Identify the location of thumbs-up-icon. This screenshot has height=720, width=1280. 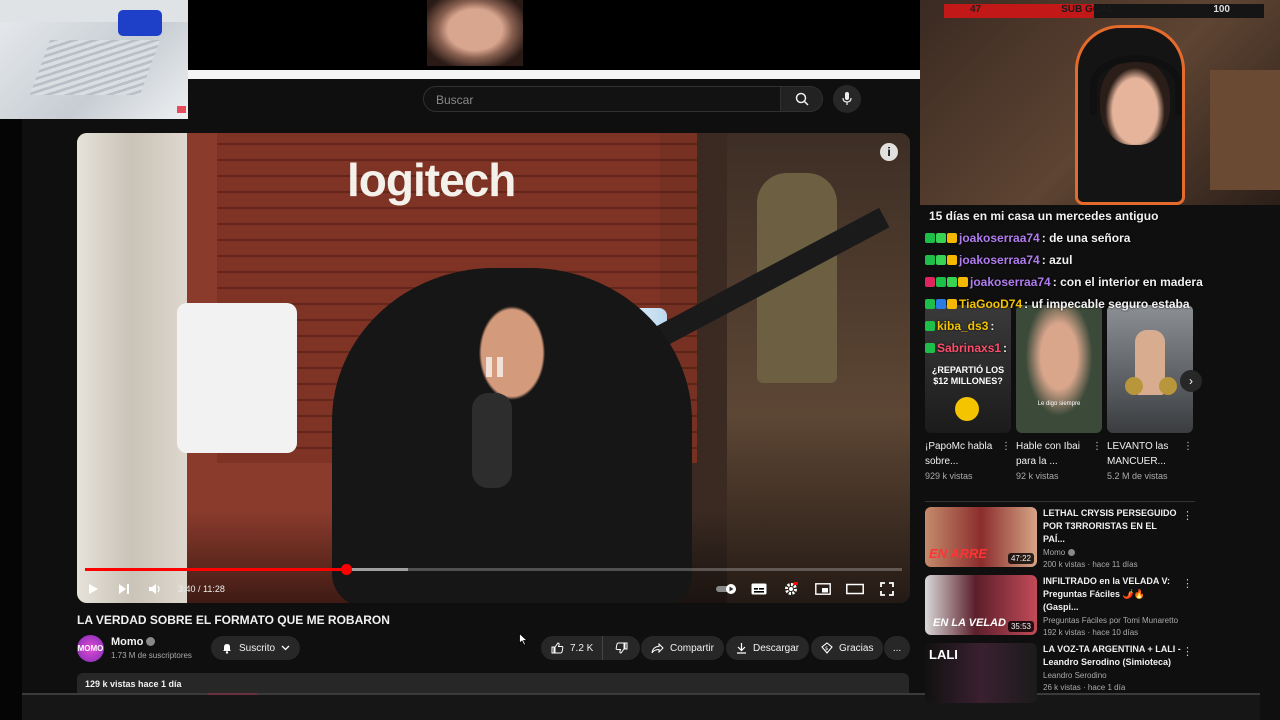
(557, 648).